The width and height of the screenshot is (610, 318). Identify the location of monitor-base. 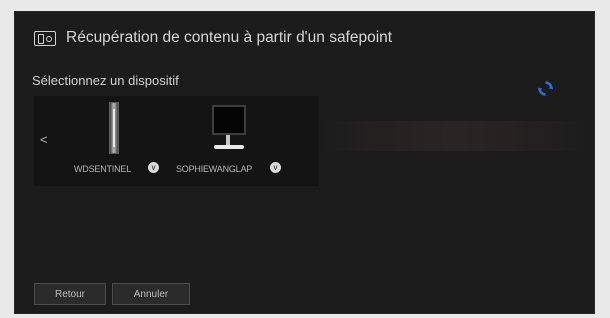
(229, 147).